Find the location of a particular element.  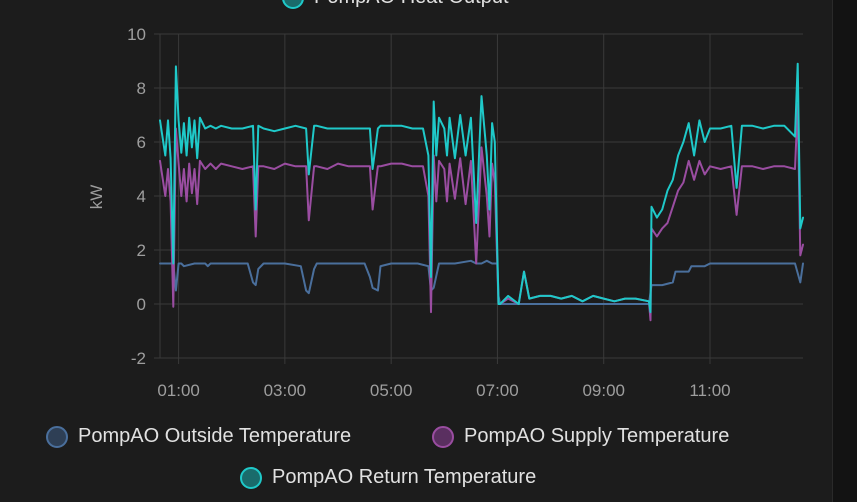

x-tick-label: 03:00 is located at coordinates (285, 390).